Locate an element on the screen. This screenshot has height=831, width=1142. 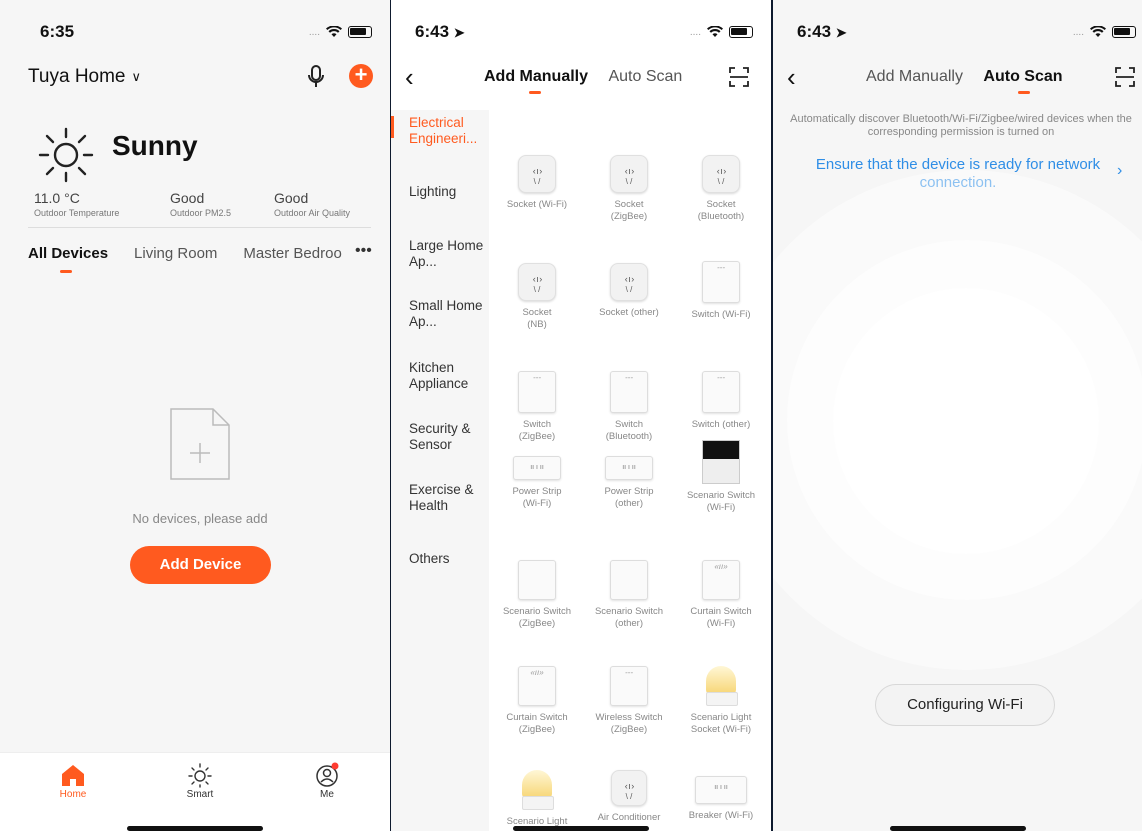
more-icon: ••• is located at coordinates (363, 251).